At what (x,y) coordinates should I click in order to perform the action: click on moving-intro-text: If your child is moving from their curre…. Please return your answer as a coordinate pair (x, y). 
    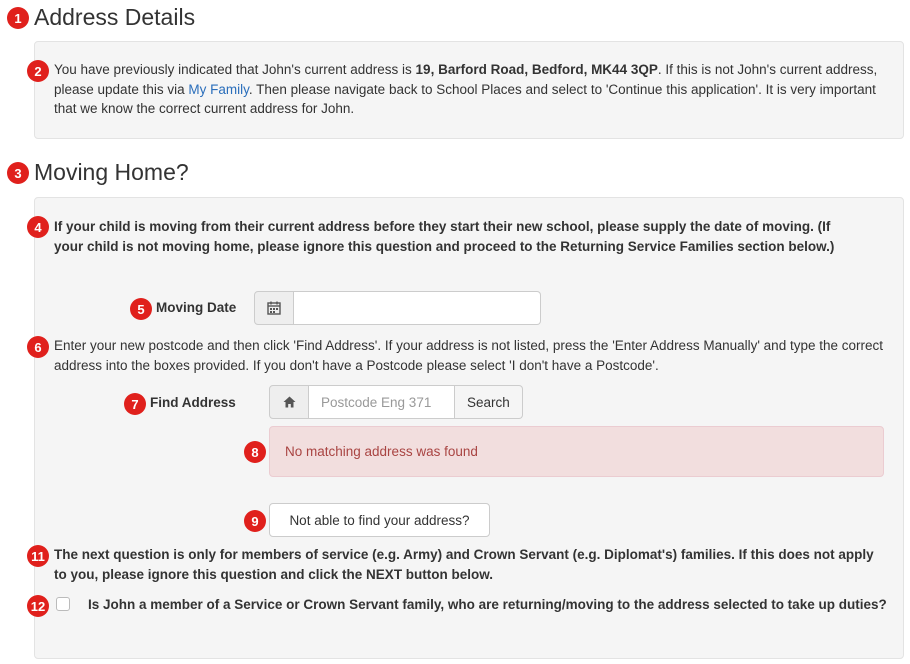
    Looking at the image, I should click on (444, 236).